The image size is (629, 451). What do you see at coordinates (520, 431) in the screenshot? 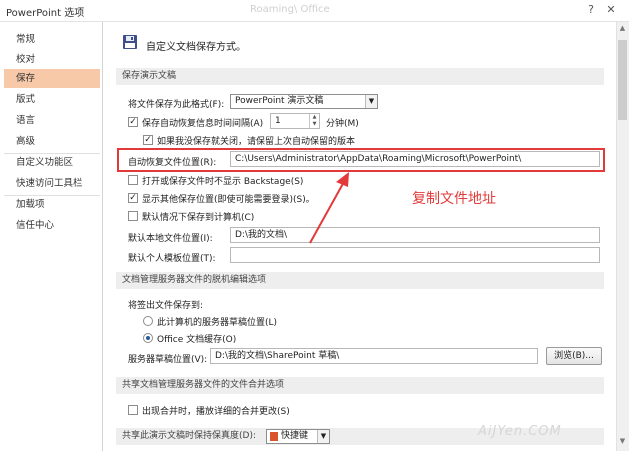
I see `watermark: AiJYen.COM` at bounding box center [520, 431].